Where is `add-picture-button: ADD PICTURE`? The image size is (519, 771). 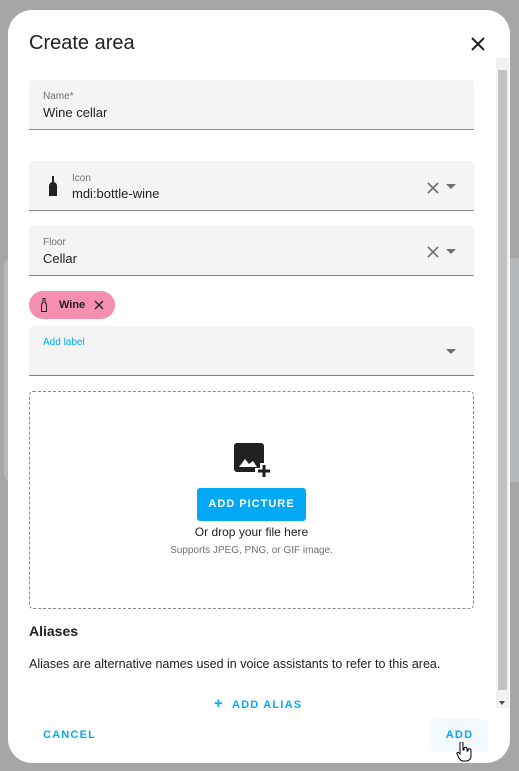 add-picture-button: ADD PICTURE is located at coordinates (251, 504).